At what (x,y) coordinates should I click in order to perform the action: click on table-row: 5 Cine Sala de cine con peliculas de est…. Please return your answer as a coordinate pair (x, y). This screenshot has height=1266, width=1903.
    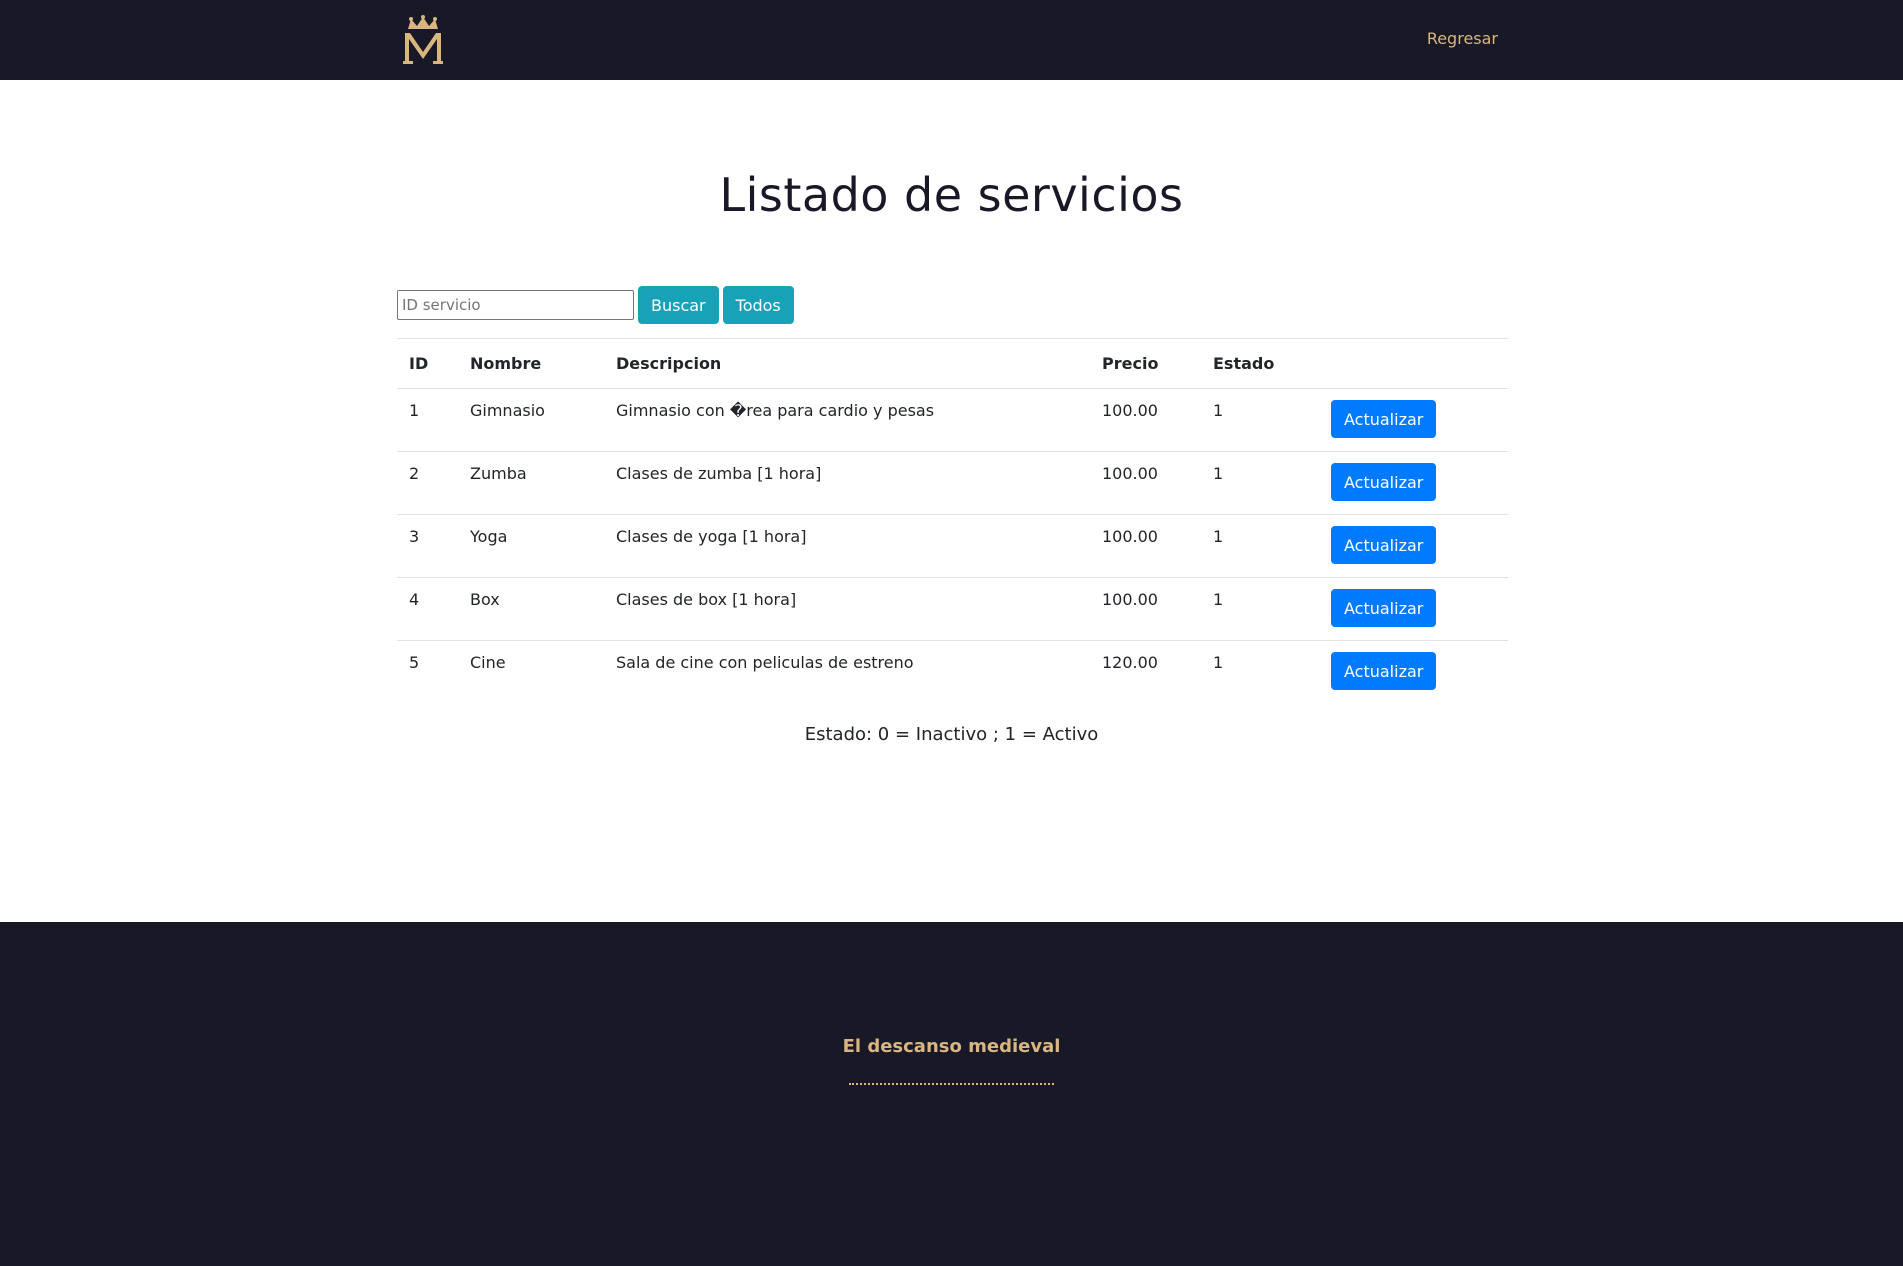
    Looking at the image, I should click on (952, 672).